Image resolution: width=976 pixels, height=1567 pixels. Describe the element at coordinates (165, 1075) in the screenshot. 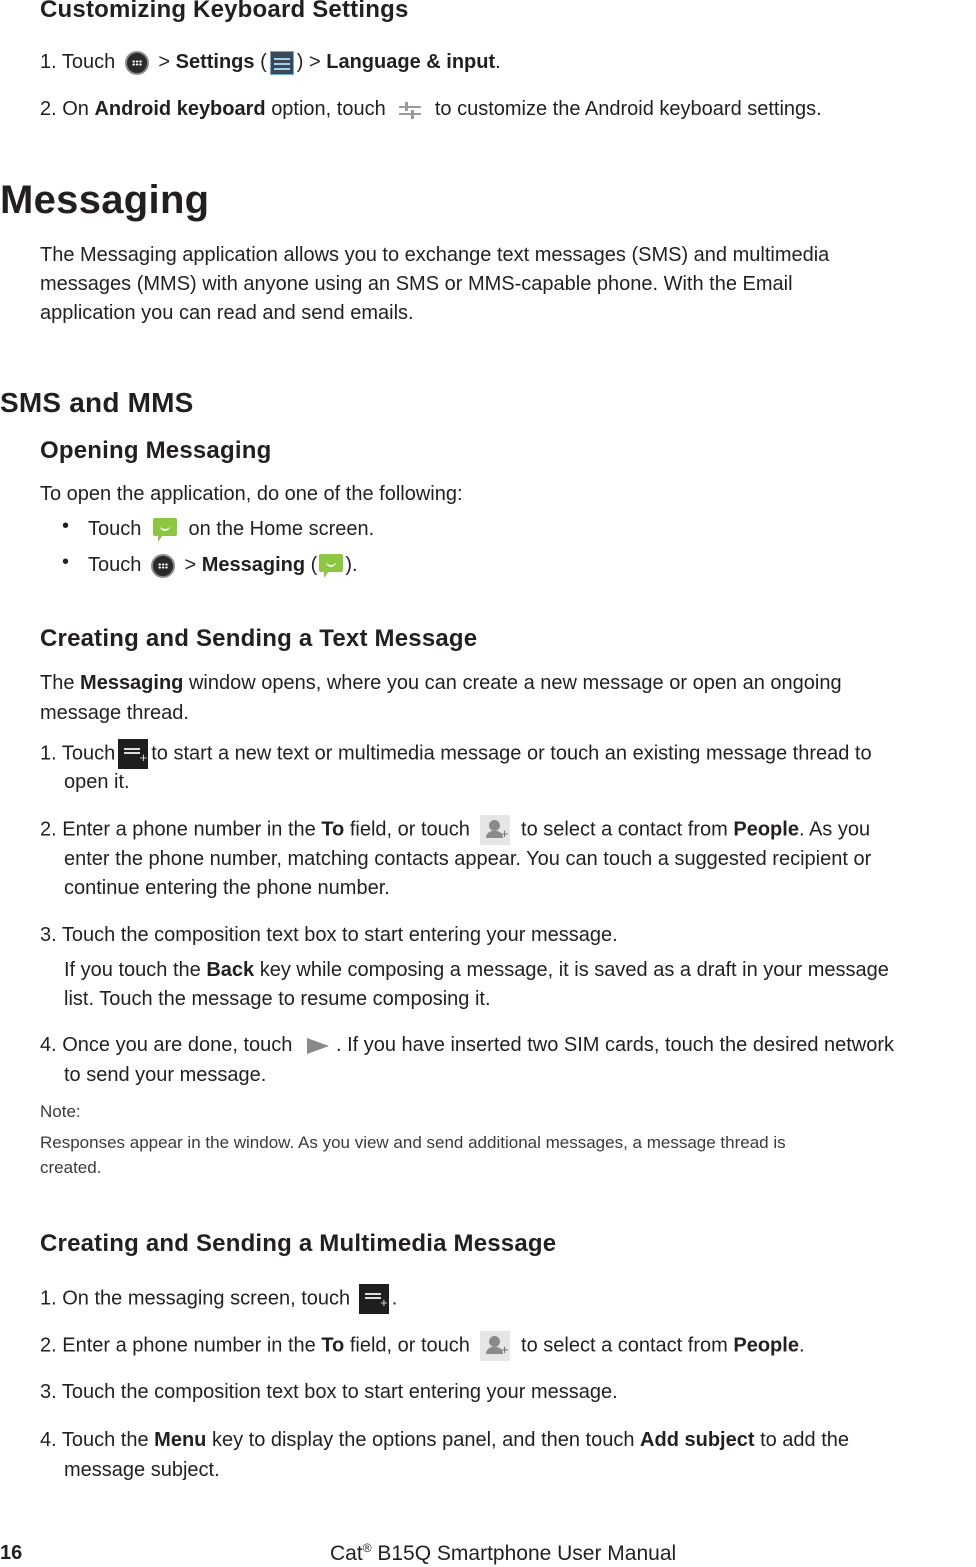

I see `text-step-4-cont: to send your message.` at that location.